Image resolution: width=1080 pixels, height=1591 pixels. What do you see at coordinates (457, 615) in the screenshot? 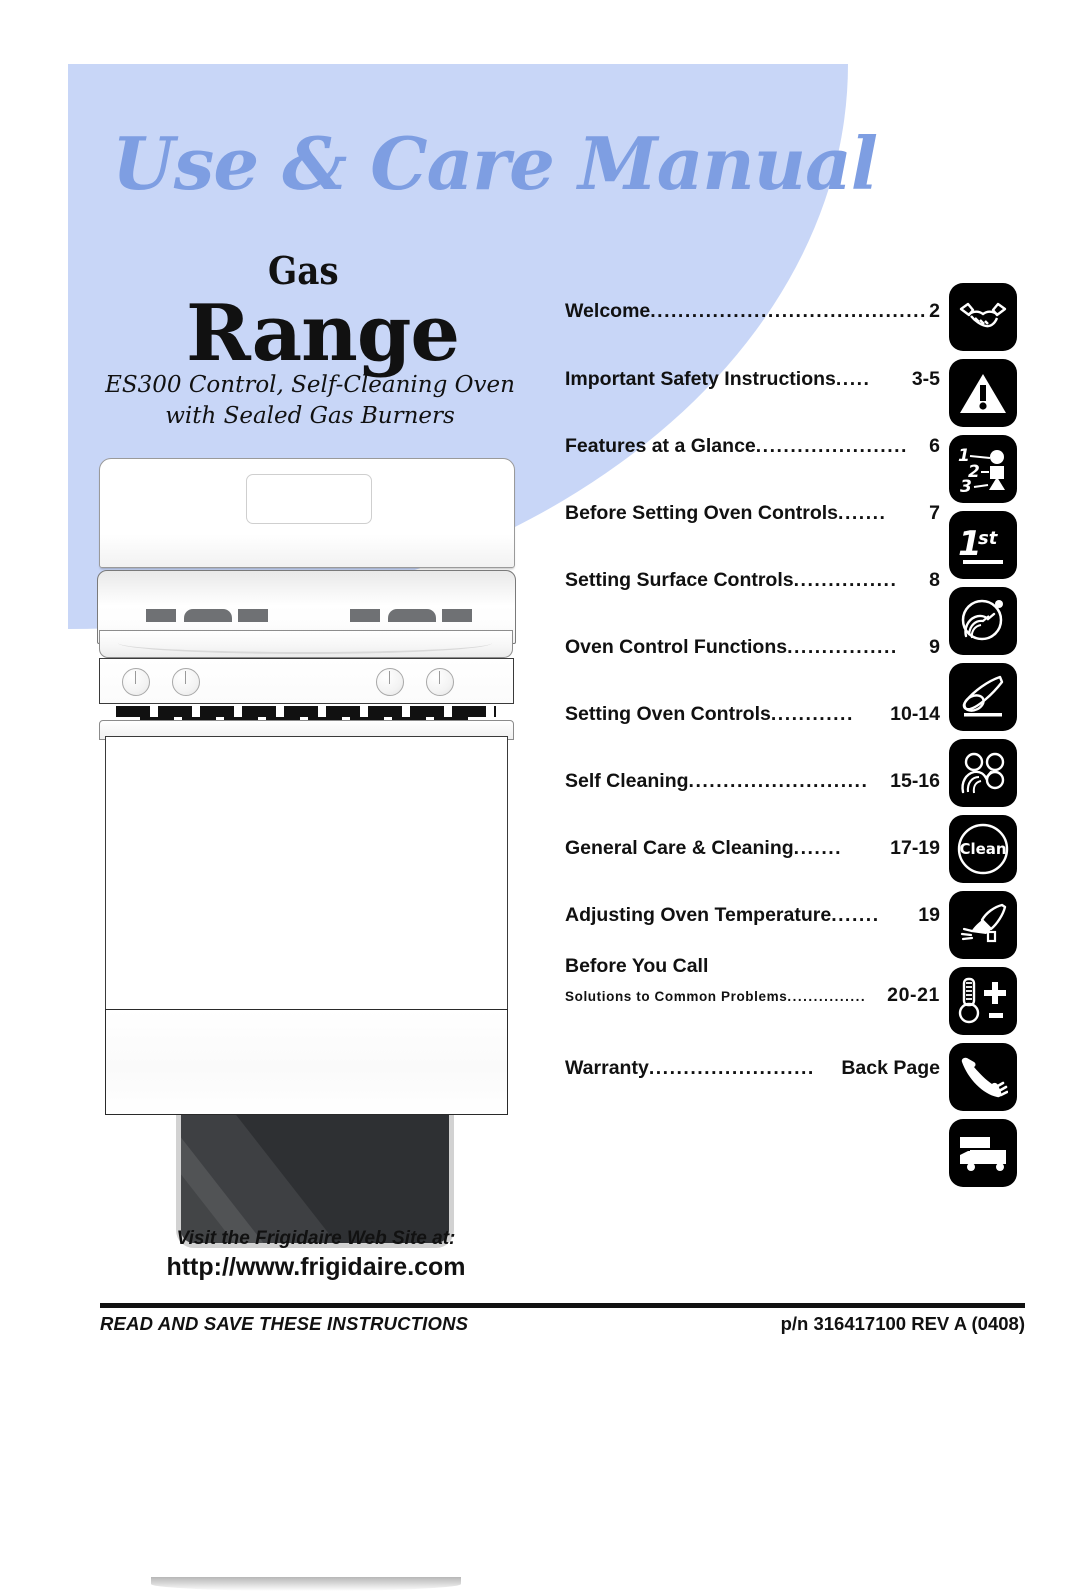
I see `burner-grate-right-c` at bounding box center [457, 615].